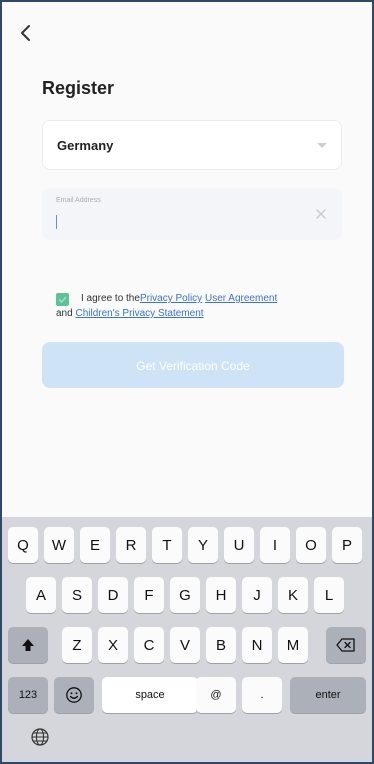  What do you see at coordinates (78, 88) in the screenshot?
I see `page-title: Register` at bounding box center [78, 88].